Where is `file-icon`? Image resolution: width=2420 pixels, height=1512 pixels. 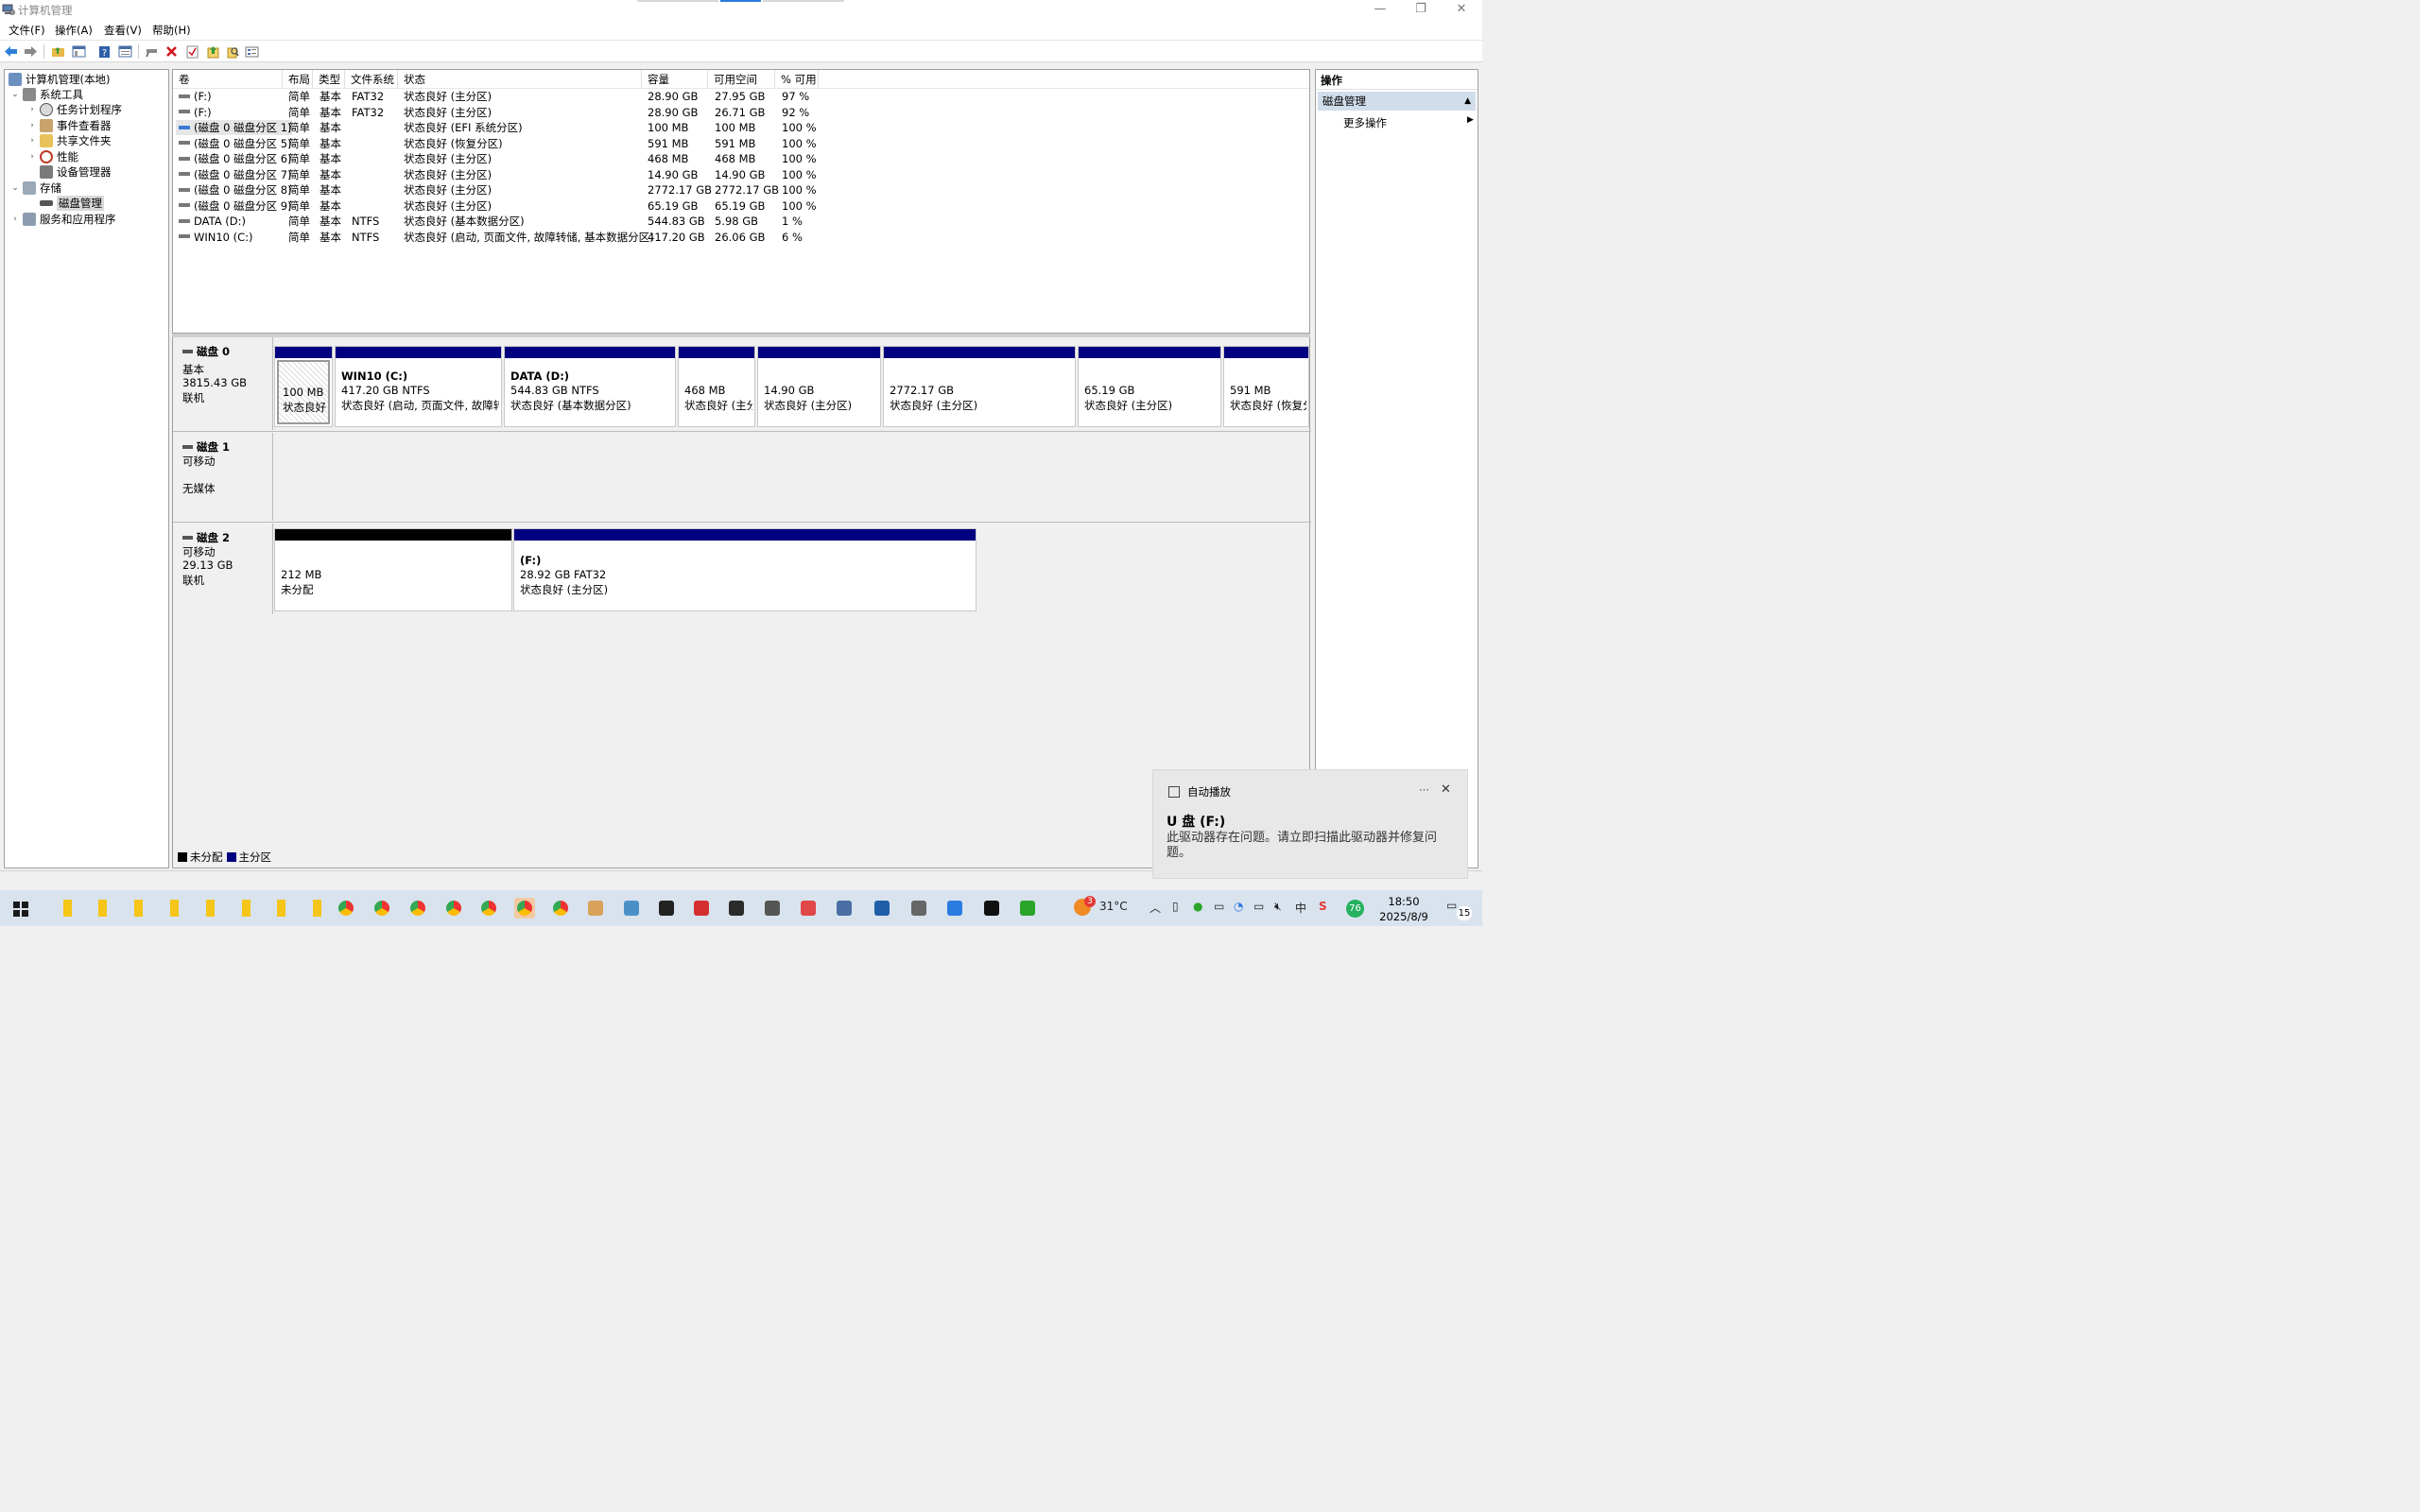
file-icon is located at coordinates (632, 908).